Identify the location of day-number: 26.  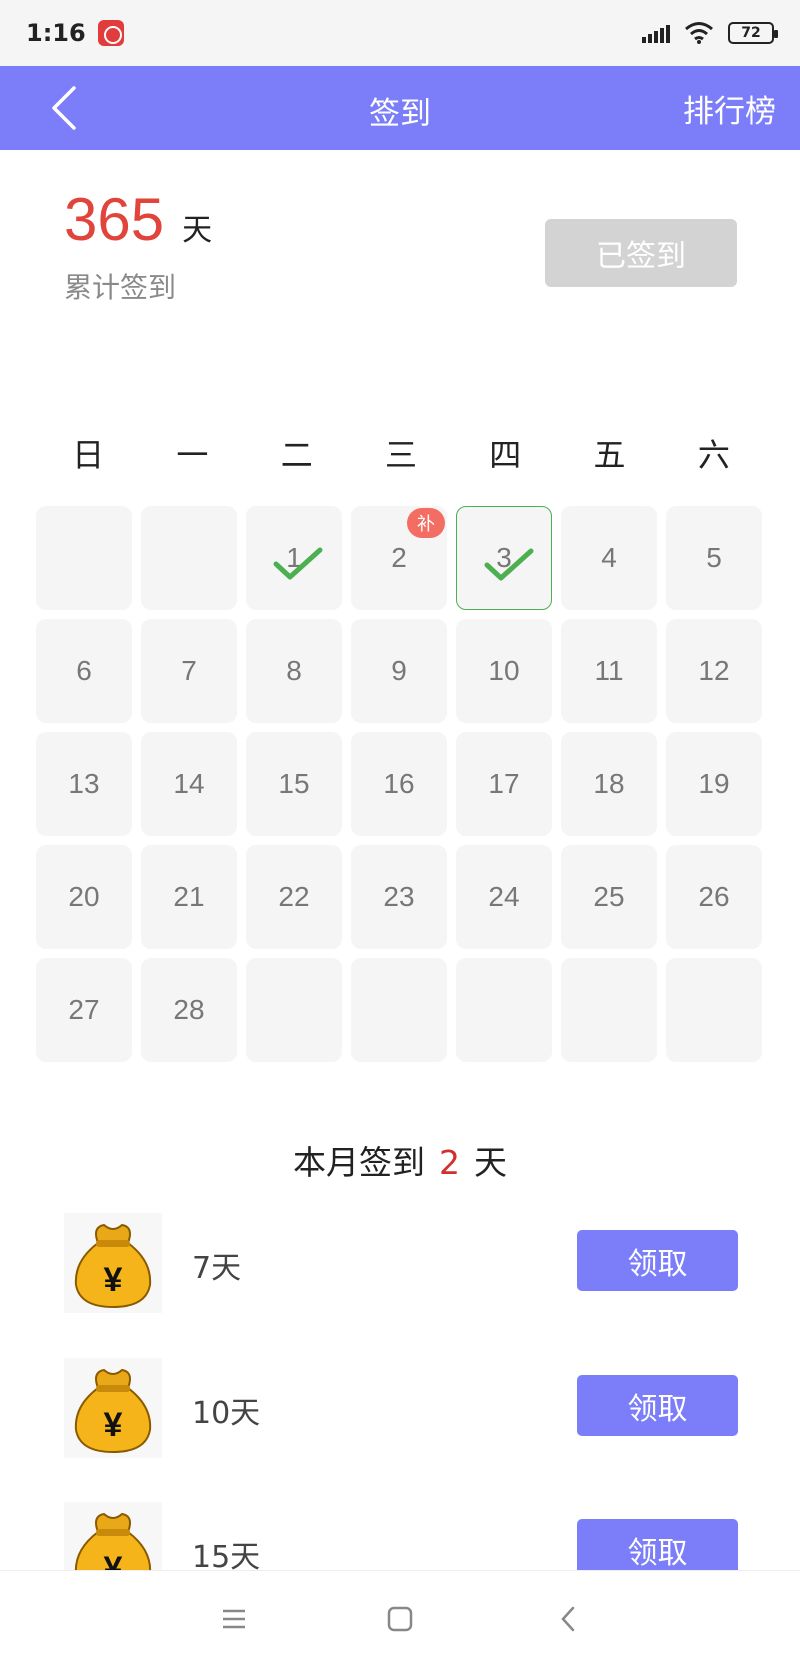
(714, 896).